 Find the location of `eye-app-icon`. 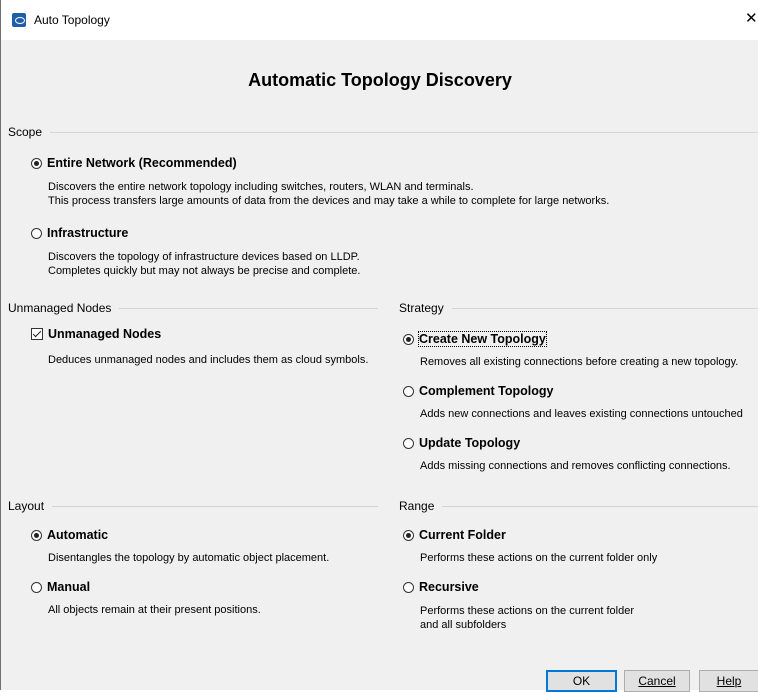

eye-app-icon is located at coordinates (19, 20).